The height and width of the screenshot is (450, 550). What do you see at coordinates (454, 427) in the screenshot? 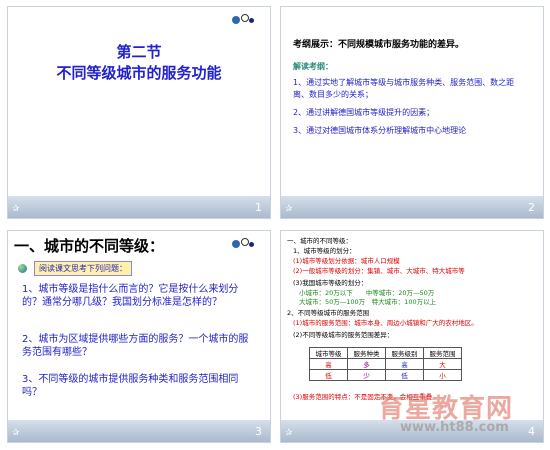
I see `watermark-url: www.ht88.com` at bounding box center [454, 427].